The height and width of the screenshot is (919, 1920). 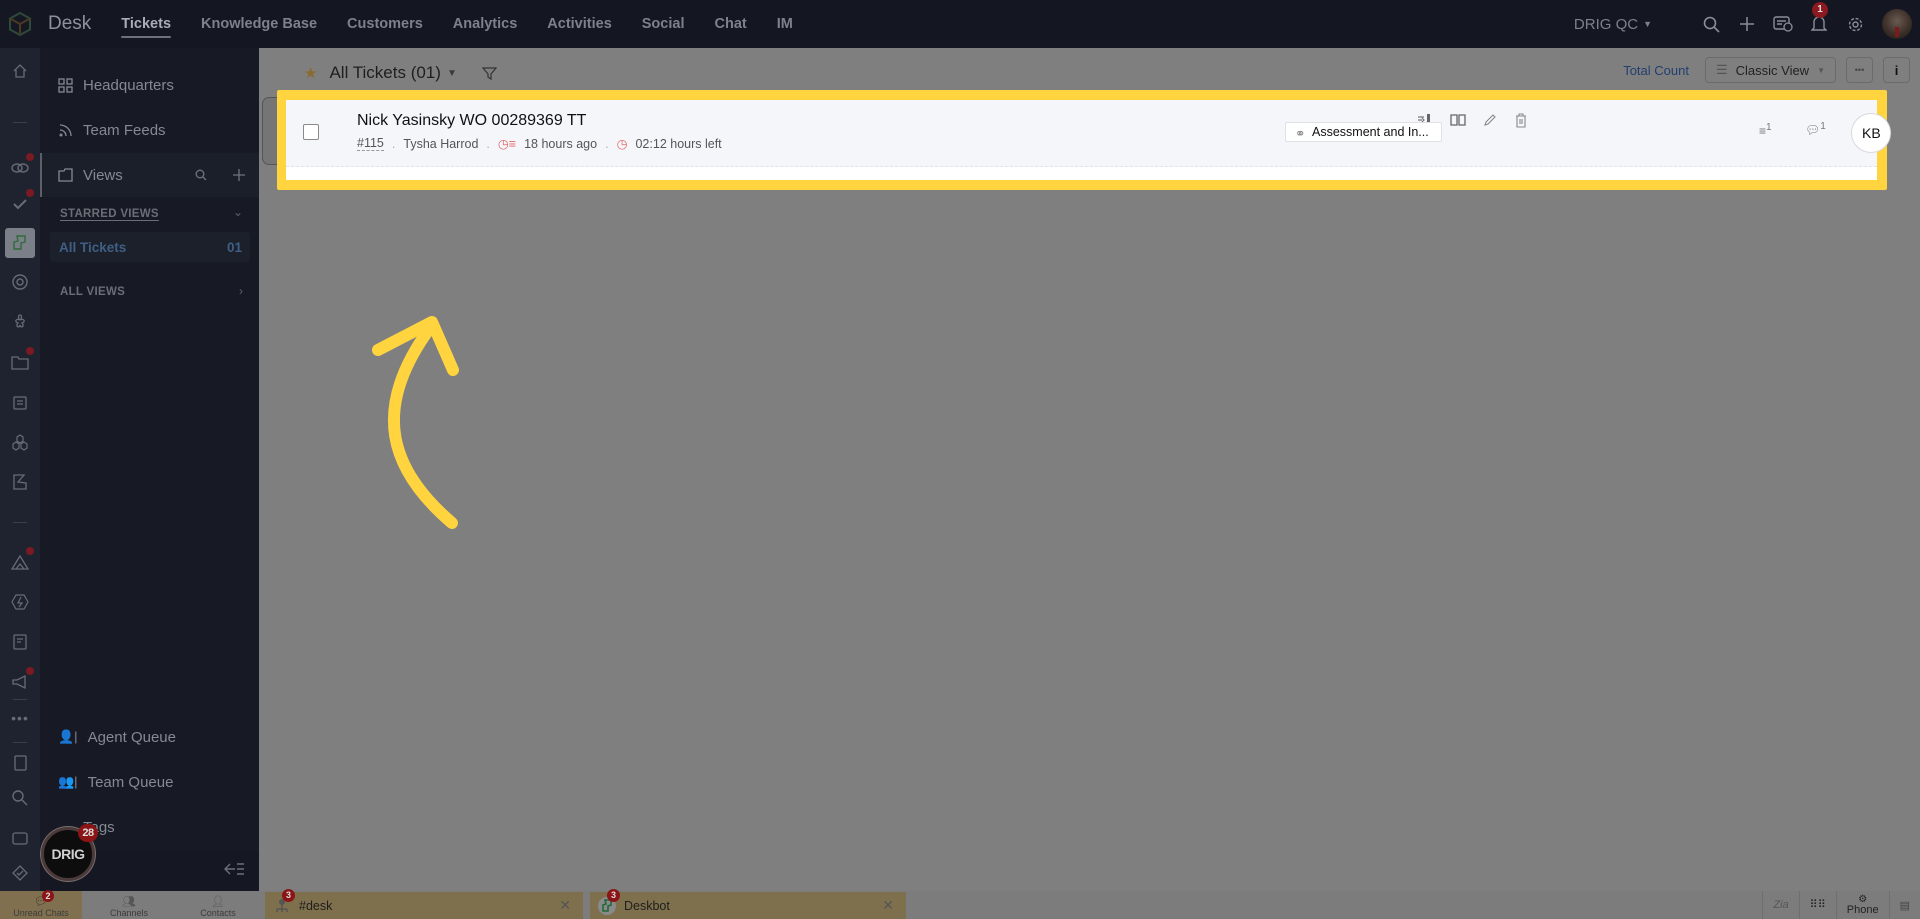 What do you see at coordinates (311, 132) in the screenshot?
I see `ticket-checkbox` at bounding box center [311, 132].